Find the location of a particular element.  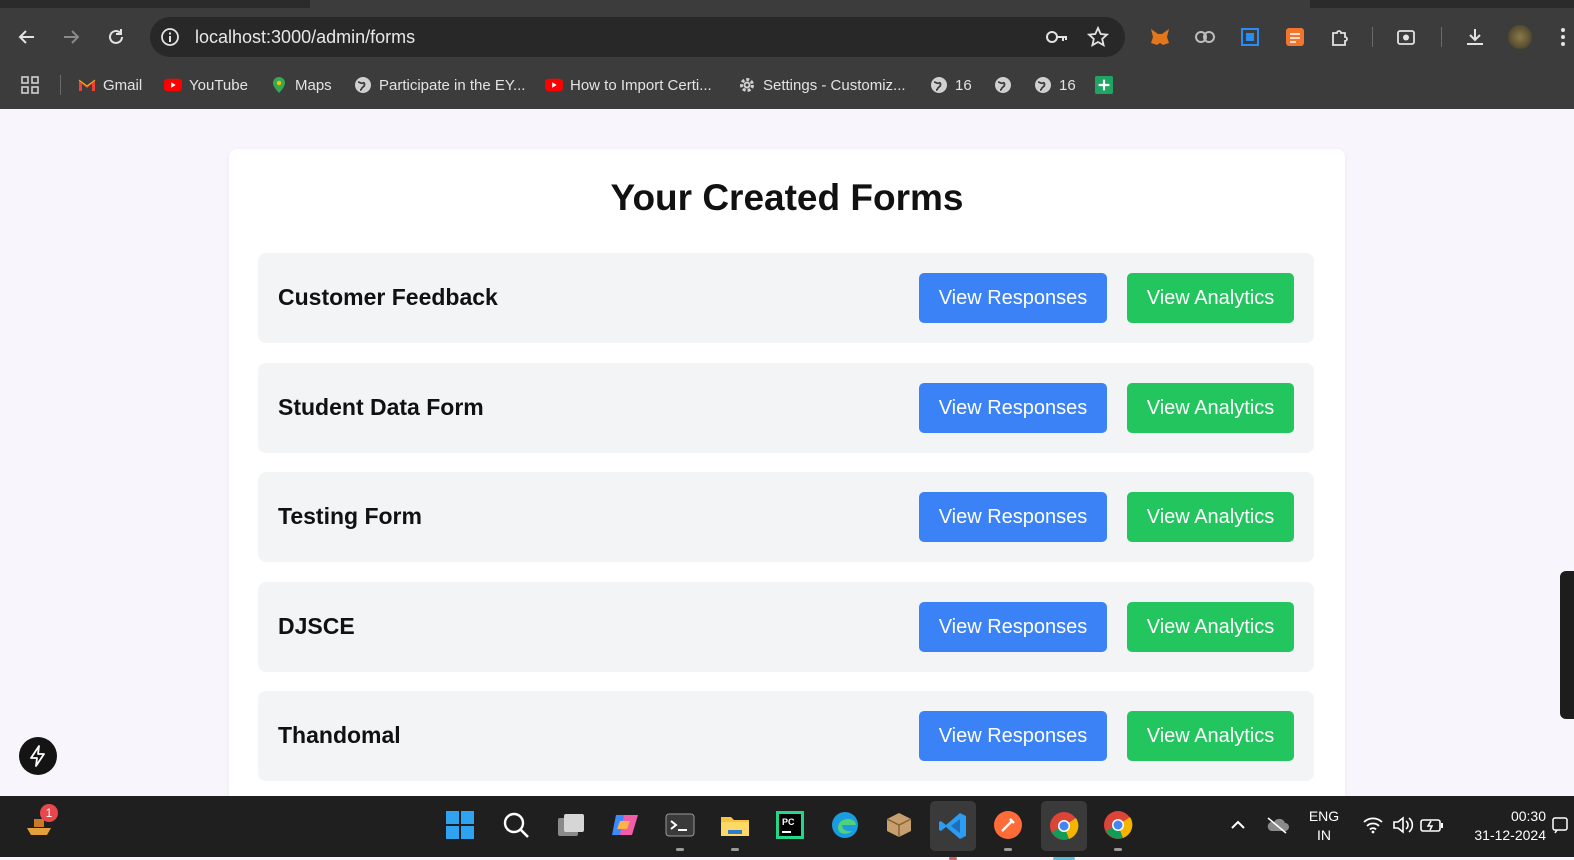

reload-icon is located at coordinates (116, 36).